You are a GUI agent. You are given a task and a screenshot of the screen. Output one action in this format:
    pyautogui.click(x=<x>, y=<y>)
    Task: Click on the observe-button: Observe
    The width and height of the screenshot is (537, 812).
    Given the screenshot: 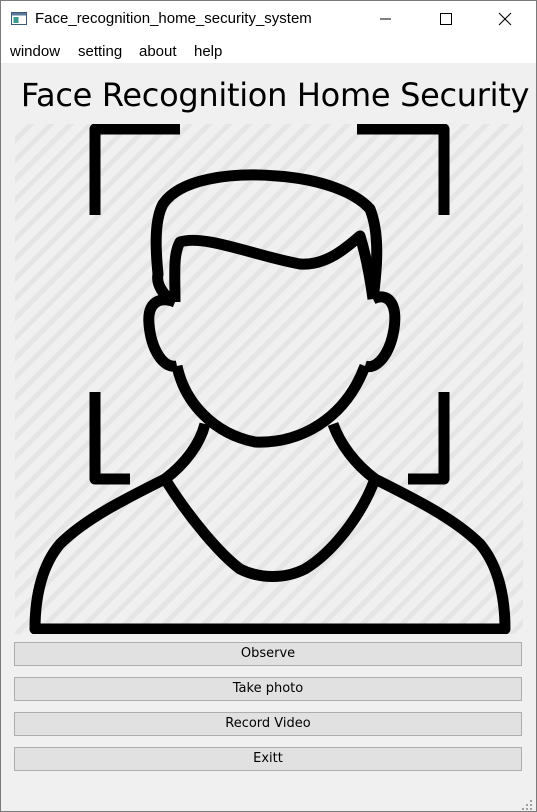 What is the action you would take?
    pyautogui.click(x=268, y=654)
    